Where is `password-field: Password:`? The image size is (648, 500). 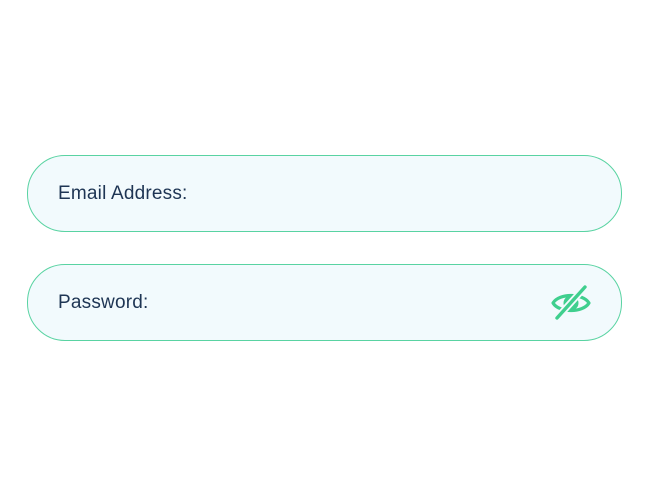
password-field: Password: is located at coordinates (324, 302).